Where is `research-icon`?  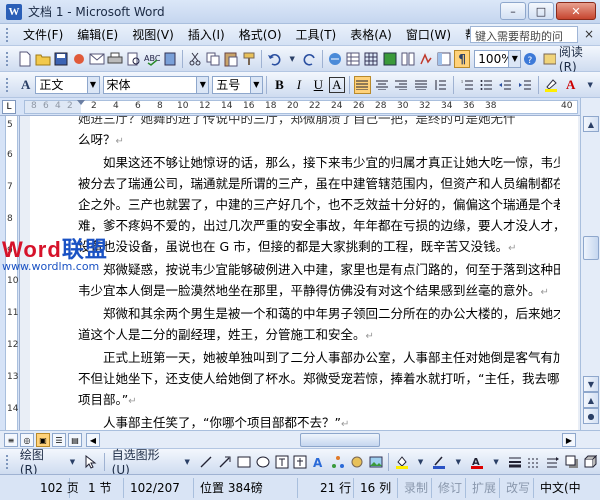
research-icon is located at coordinates (170, 59).